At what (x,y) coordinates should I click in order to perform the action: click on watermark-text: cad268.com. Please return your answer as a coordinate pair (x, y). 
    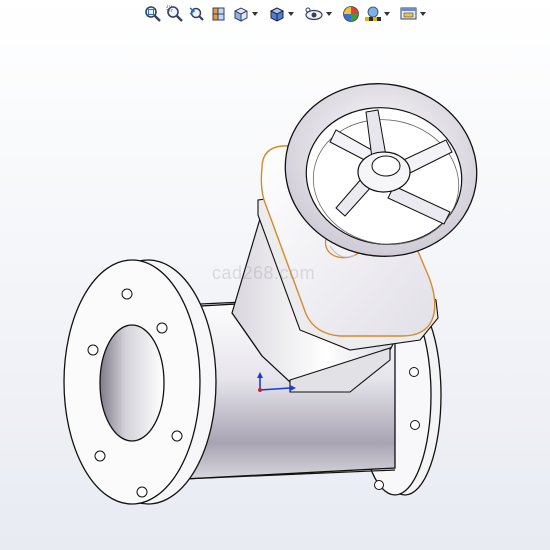
    Looking at the image, I should click on (264, 273).